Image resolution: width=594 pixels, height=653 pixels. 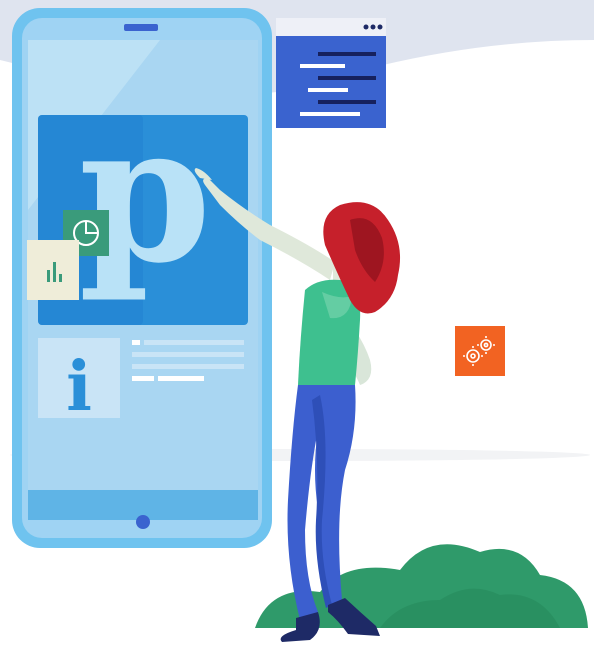 What do you see at coordinates (141, 27) in the screenshot?
I see `phone-speaker` at bounding box center [141, 27].